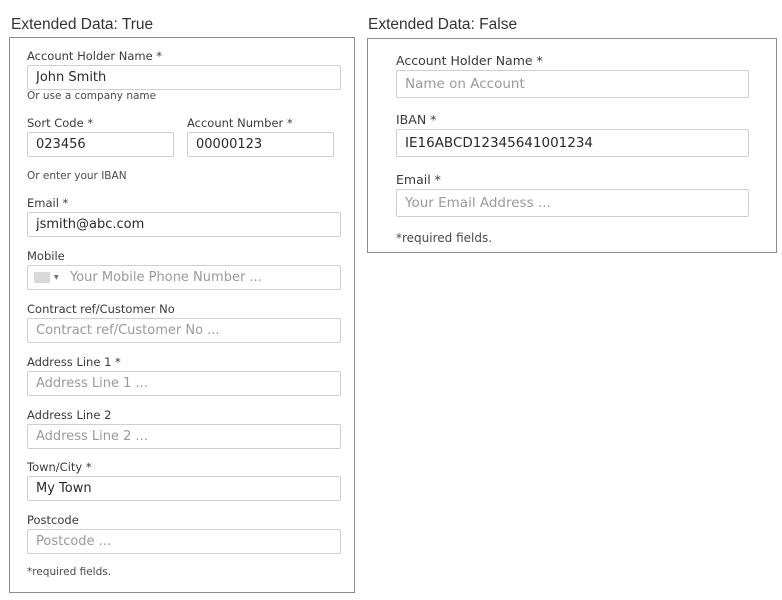 This screenshot has width=782, height=600. Describe the element at coordinates (69, 415) in the screenshot. I see `address-line-2-label: Address Line 2` at that location.